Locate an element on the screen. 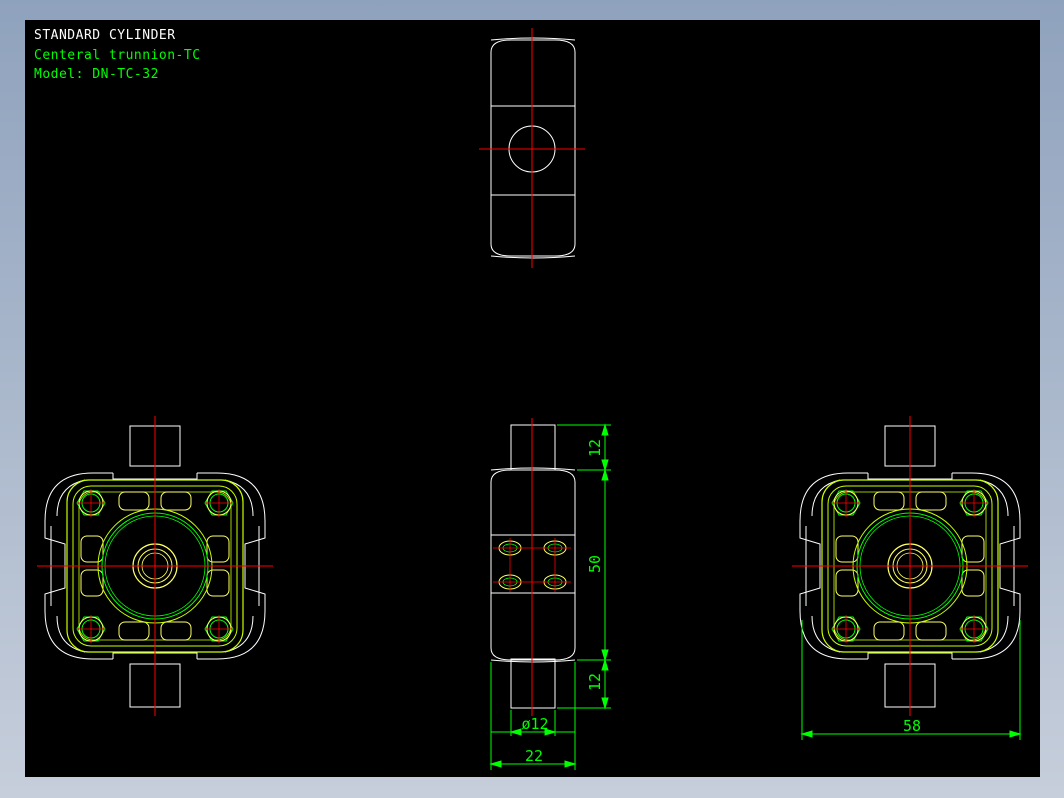  dim-trunnion-width: 22 is located at coordinates (534, 756).